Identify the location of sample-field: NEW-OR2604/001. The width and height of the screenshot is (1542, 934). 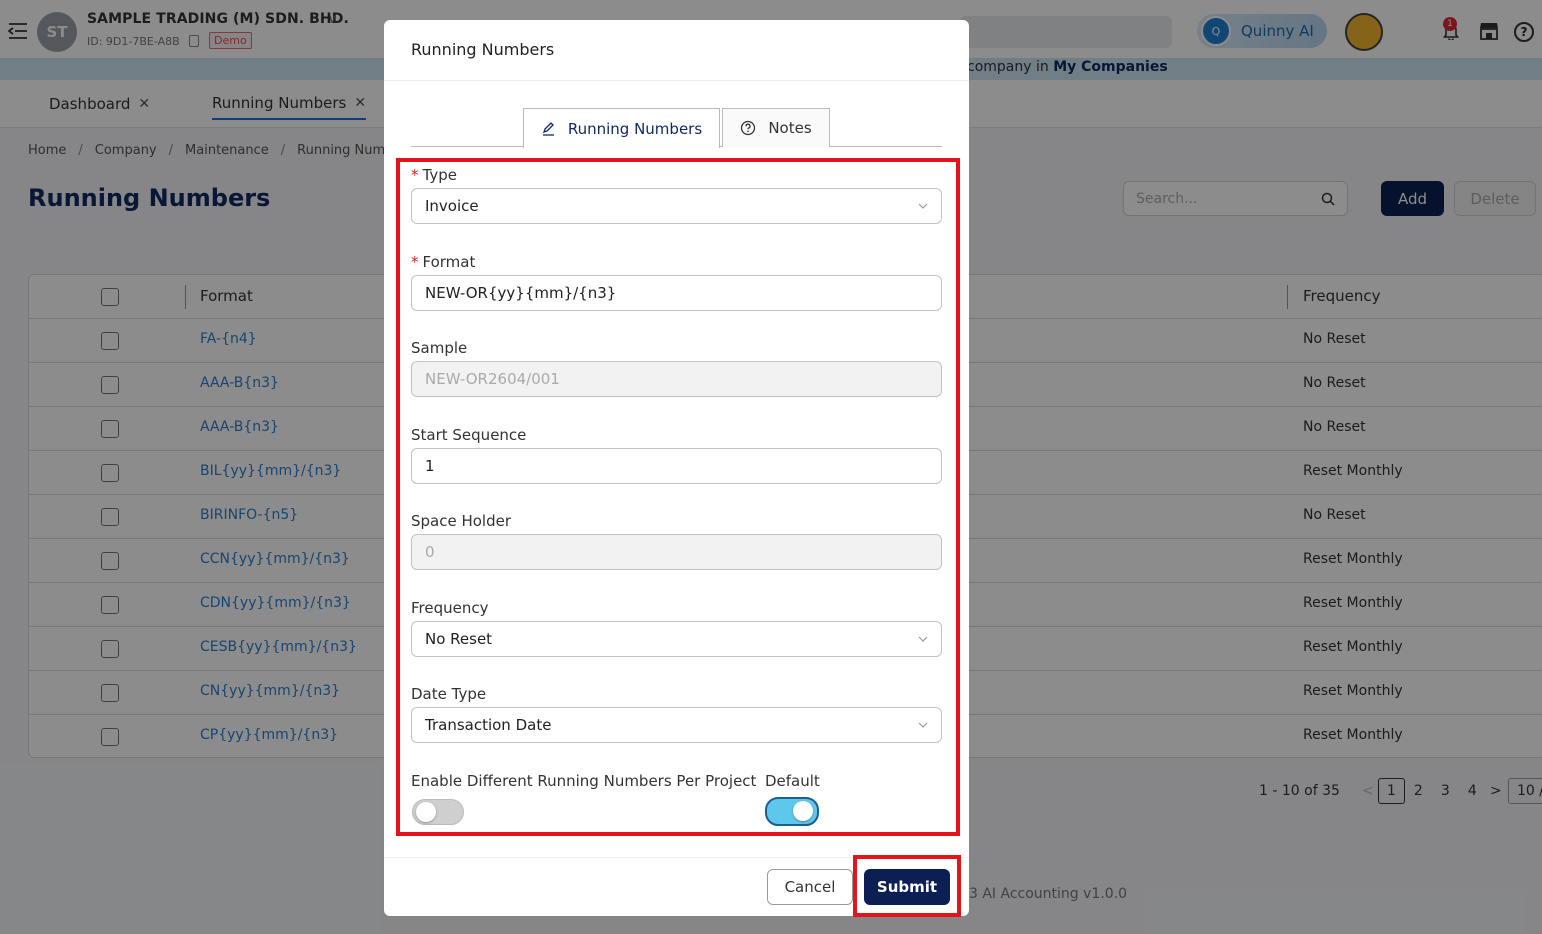
(676, 379).